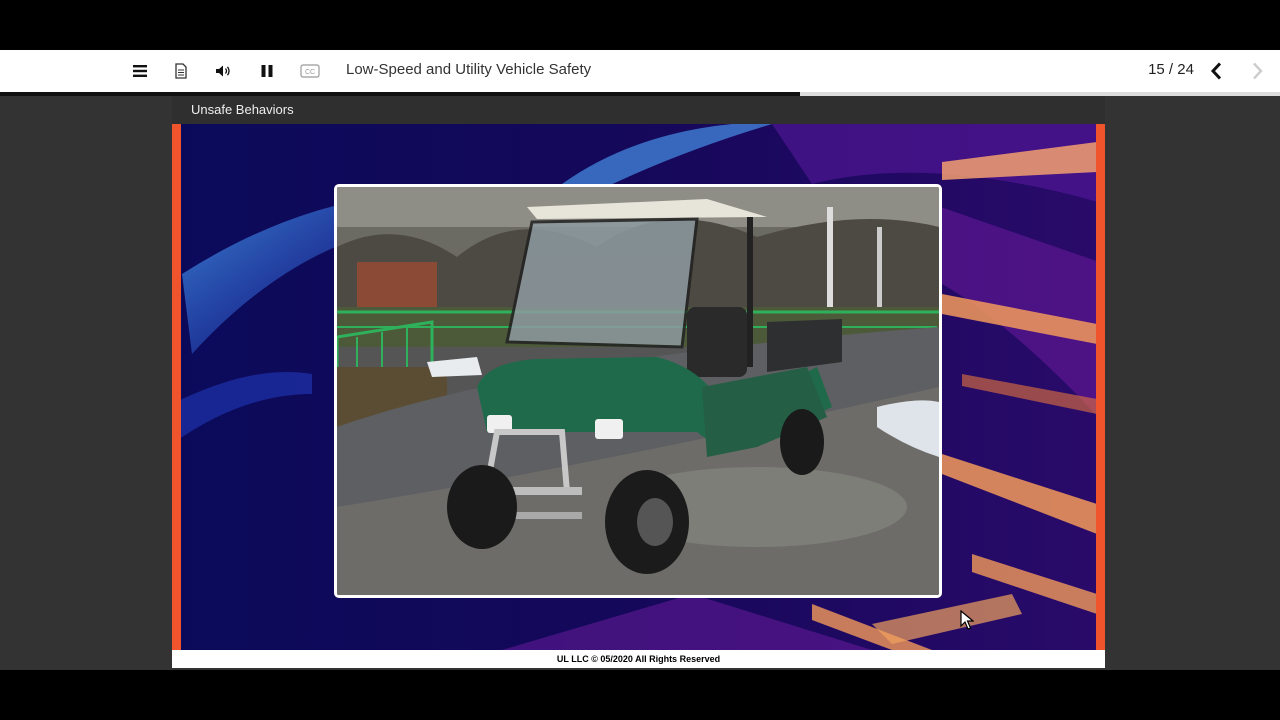 The height and width of the screenshot is (720, 1280). What do you see at coordinates (242, 109) in the screenshot?
I see `section-title: Unsafe Behaviors` at bounding box center [242, 109].